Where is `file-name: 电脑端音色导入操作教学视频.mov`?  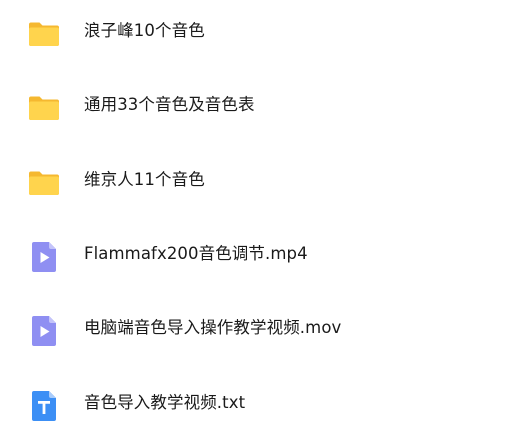 file-name: 电脑端音色导入操作教学视频.mov is located at coordinates (213, 327).